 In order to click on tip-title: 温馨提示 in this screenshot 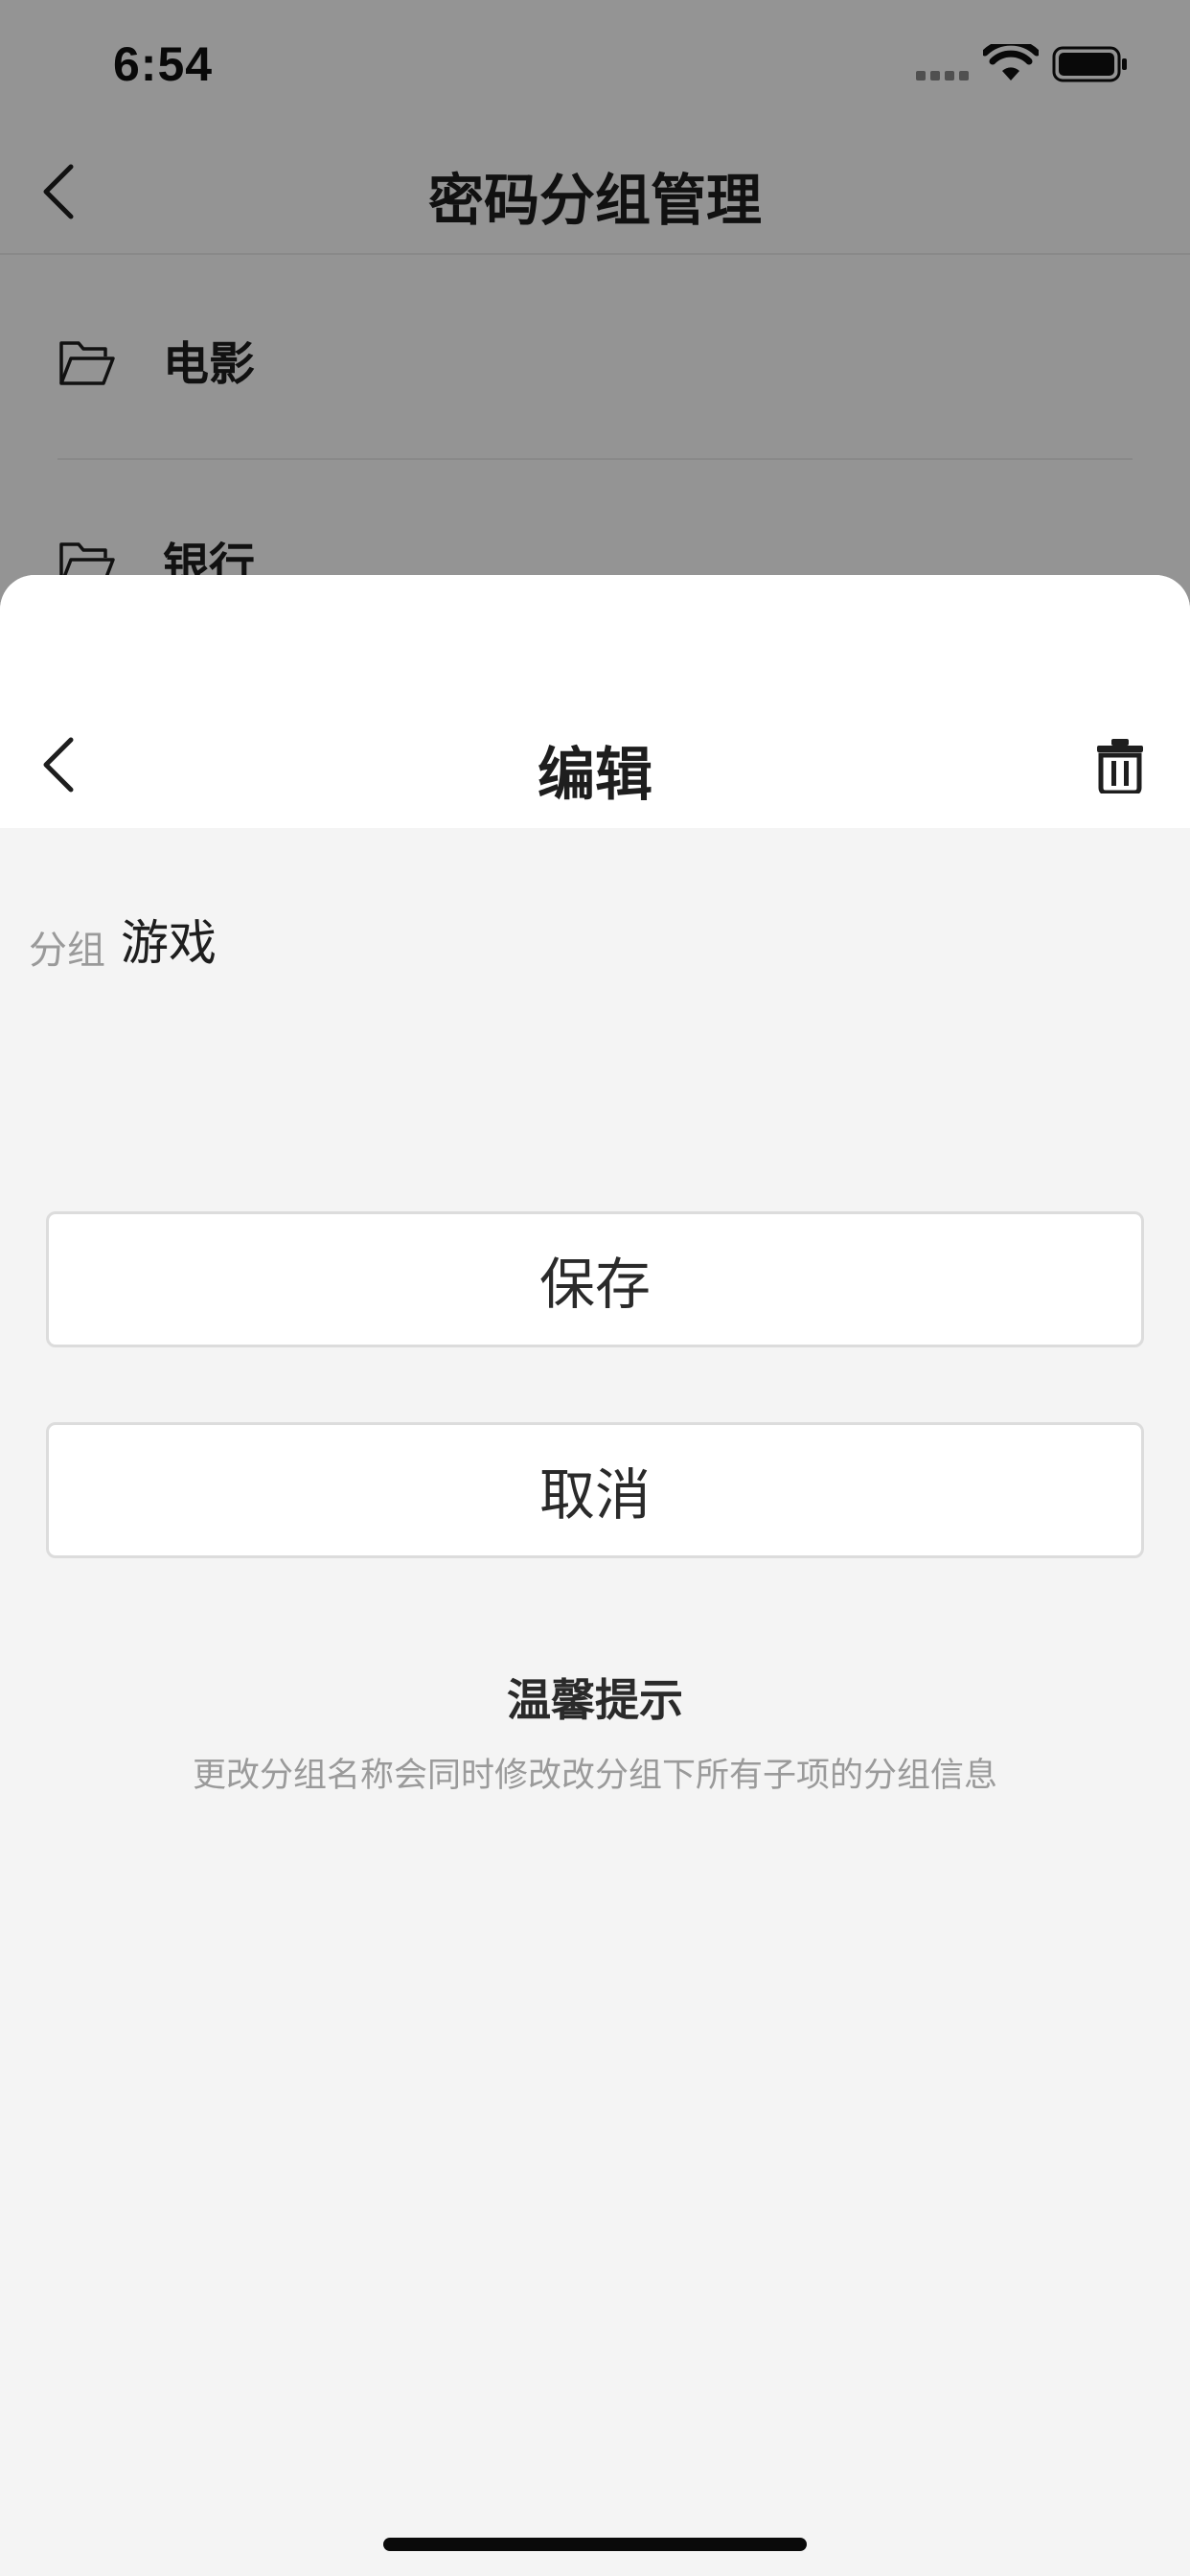, I will do `click(595, 1700)`.